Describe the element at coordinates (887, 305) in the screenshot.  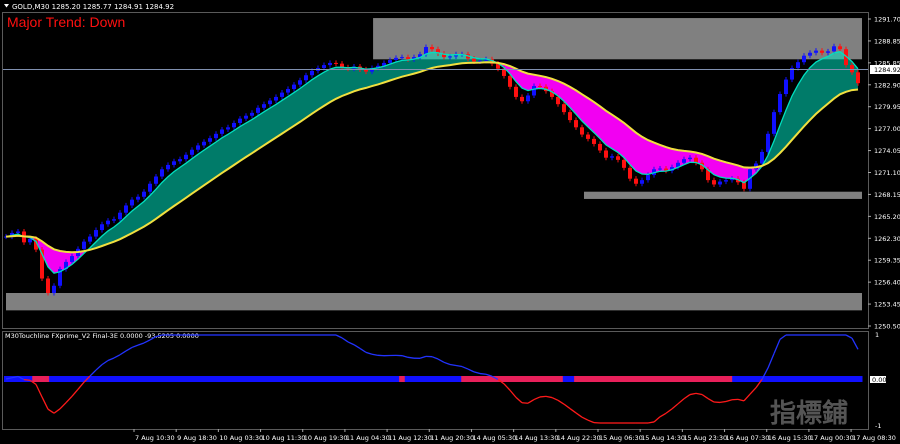
I see `price-tick-label: 1253.45` at that location.